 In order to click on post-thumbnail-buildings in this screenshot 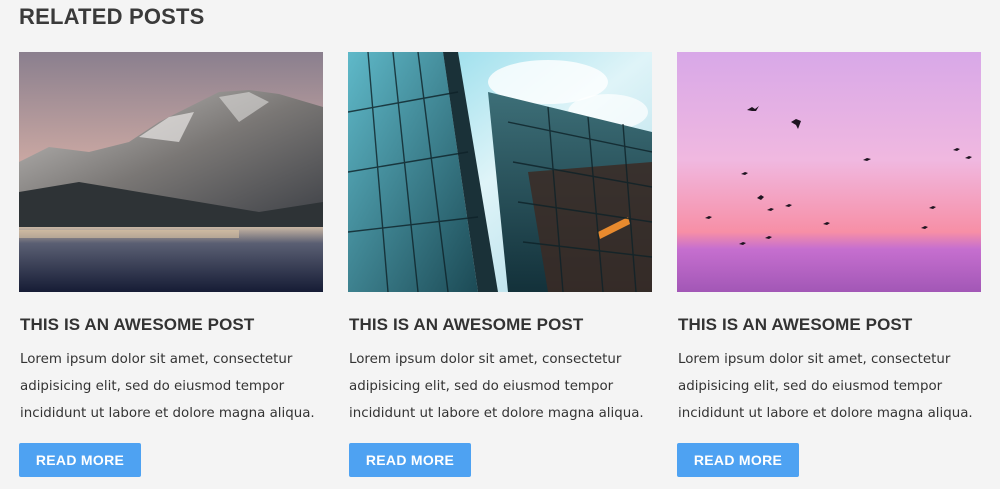, I will do `click(500, 172)`.